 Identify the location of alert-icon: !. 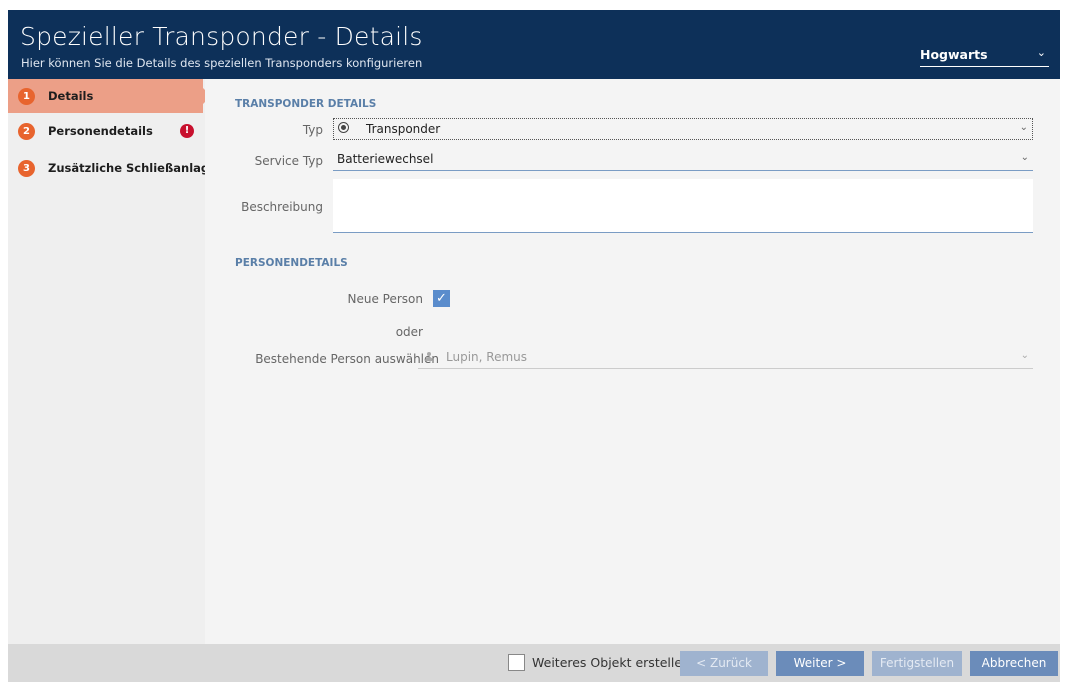
(187, 131).